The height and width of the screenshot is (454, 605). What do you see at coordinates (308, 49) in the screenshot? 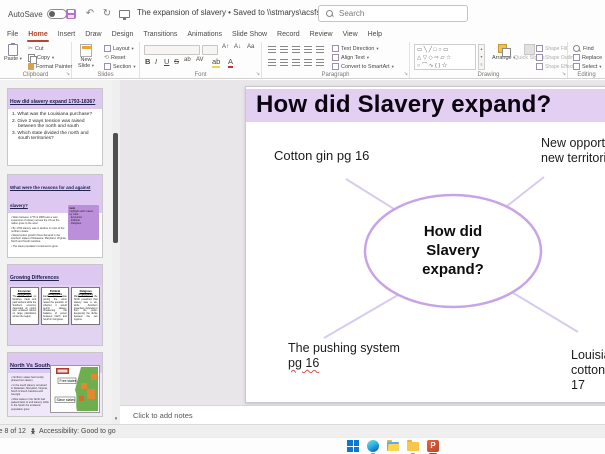
I see `increase-indent-icon` at bounding box center [308, 49].